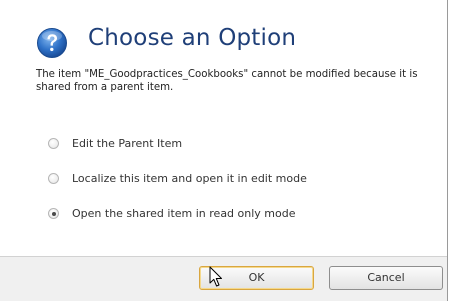 The width and height of the screenshot is (454, 301). What do you see at coordinates (447, 150) in the screenshot?
I see `window-edge` at bounding box center [447, 150].